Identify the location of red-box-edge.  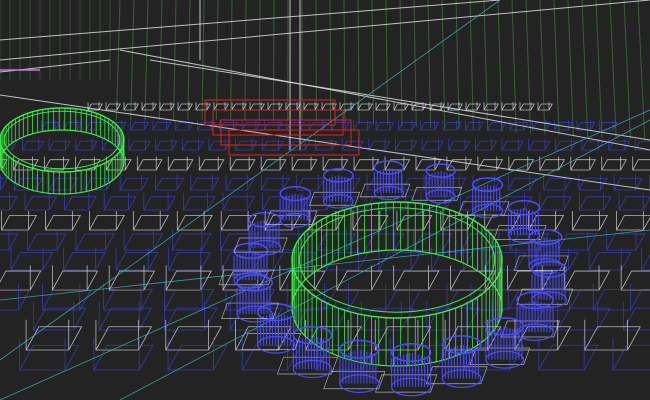
(294, 142).